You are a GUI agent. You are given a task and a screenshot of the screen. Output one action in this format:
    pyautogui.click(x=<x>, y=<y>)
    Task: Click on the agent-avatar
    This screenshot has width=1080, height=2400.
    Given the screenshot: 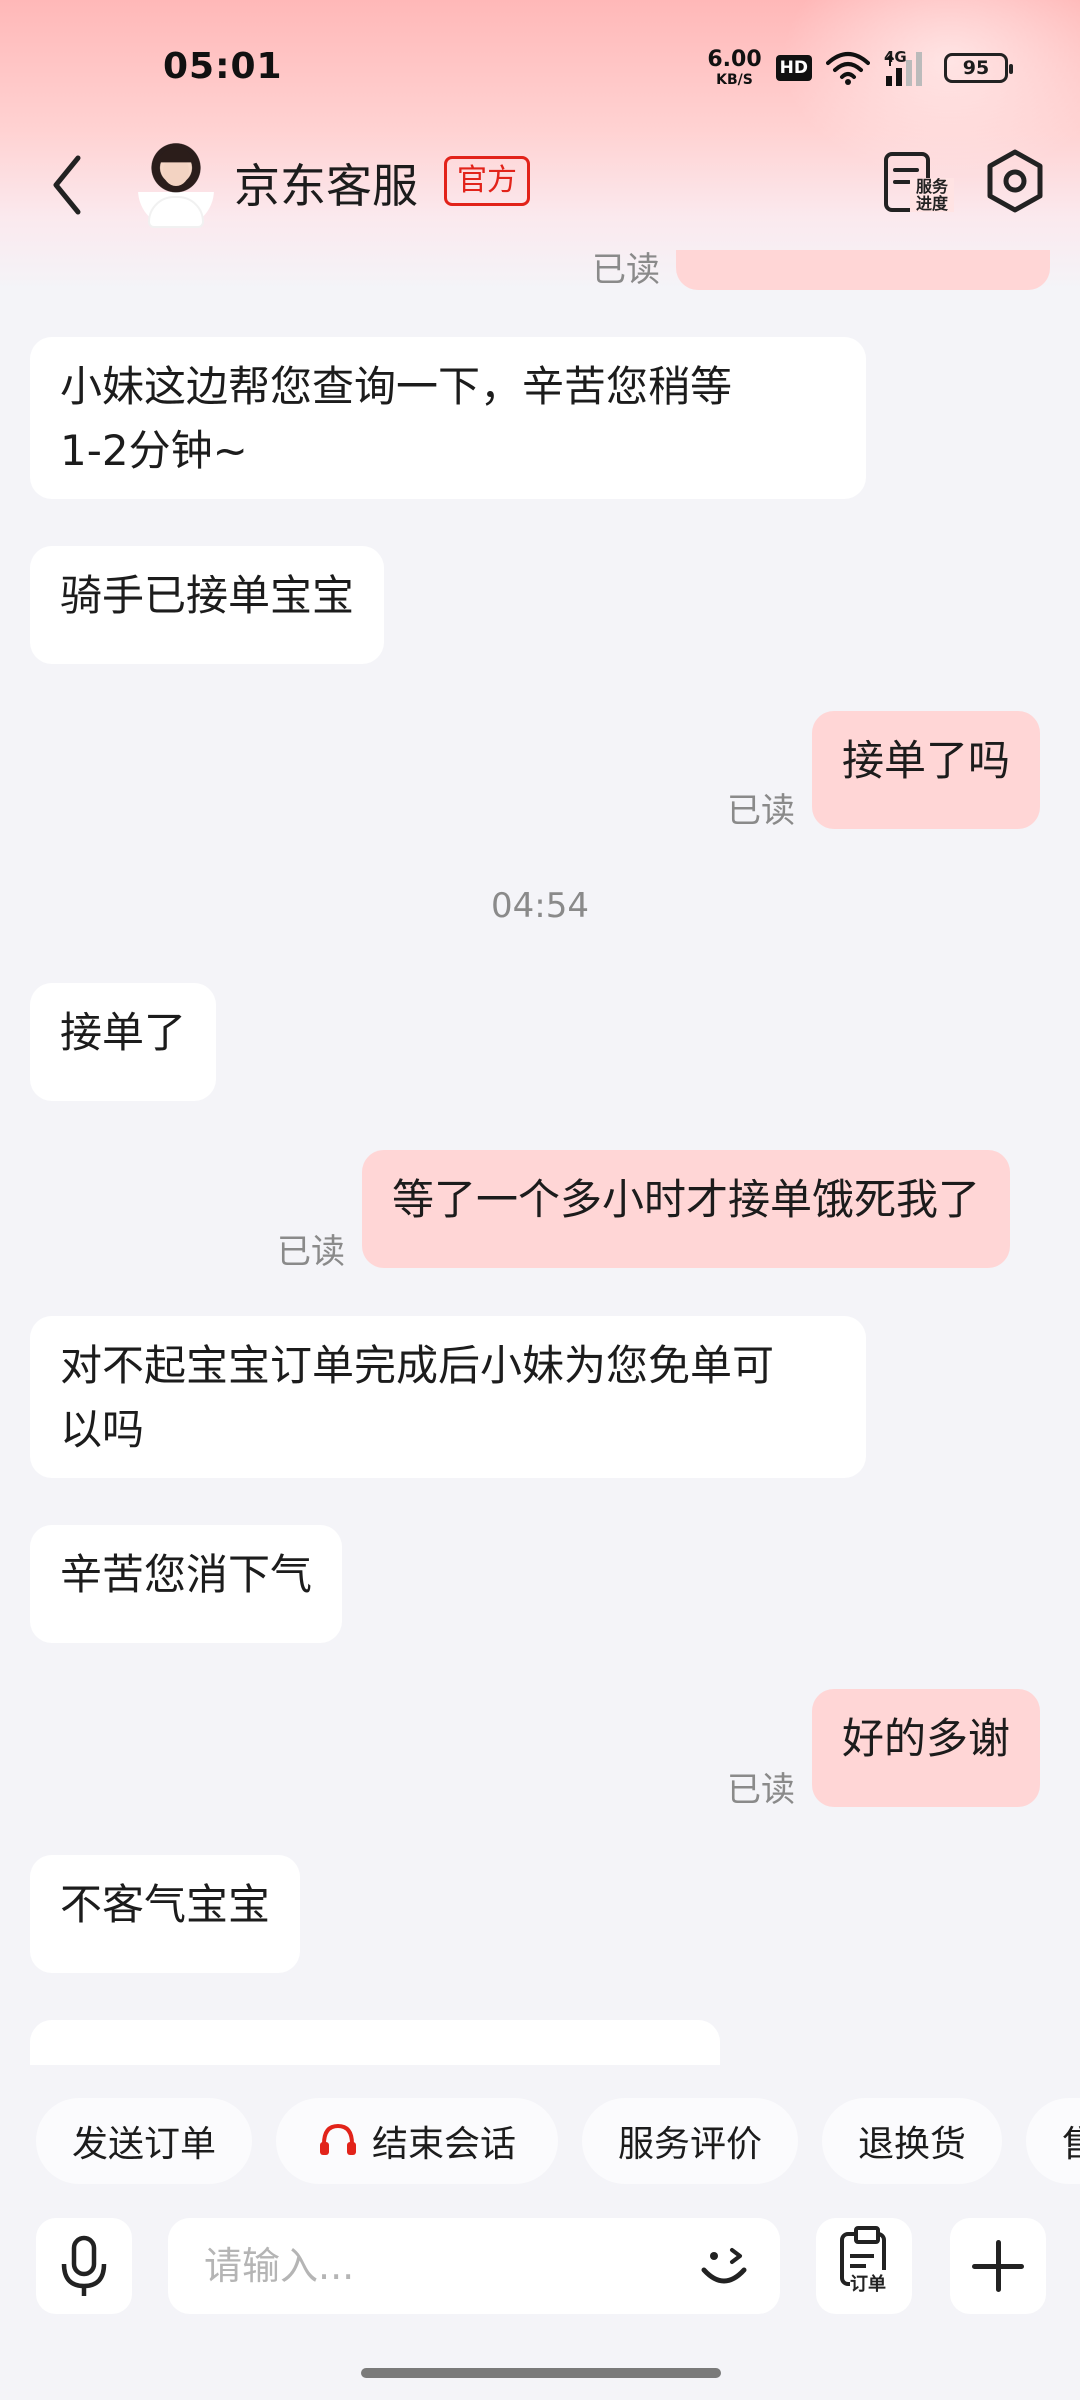 What is the action you would take?
    pyautogui.click(x=176, y=185)
    